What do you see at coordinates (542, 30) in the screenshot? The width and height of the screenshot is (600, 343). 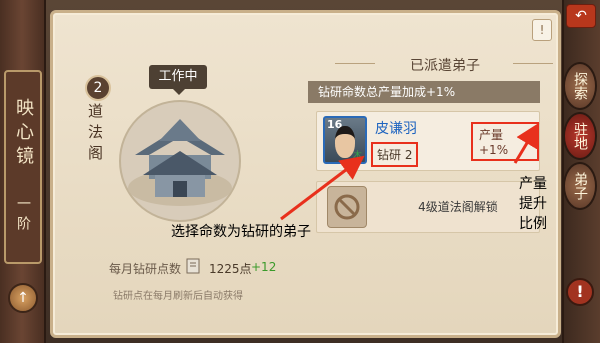 I see `help-button: !` at bounding box center [542, 30].